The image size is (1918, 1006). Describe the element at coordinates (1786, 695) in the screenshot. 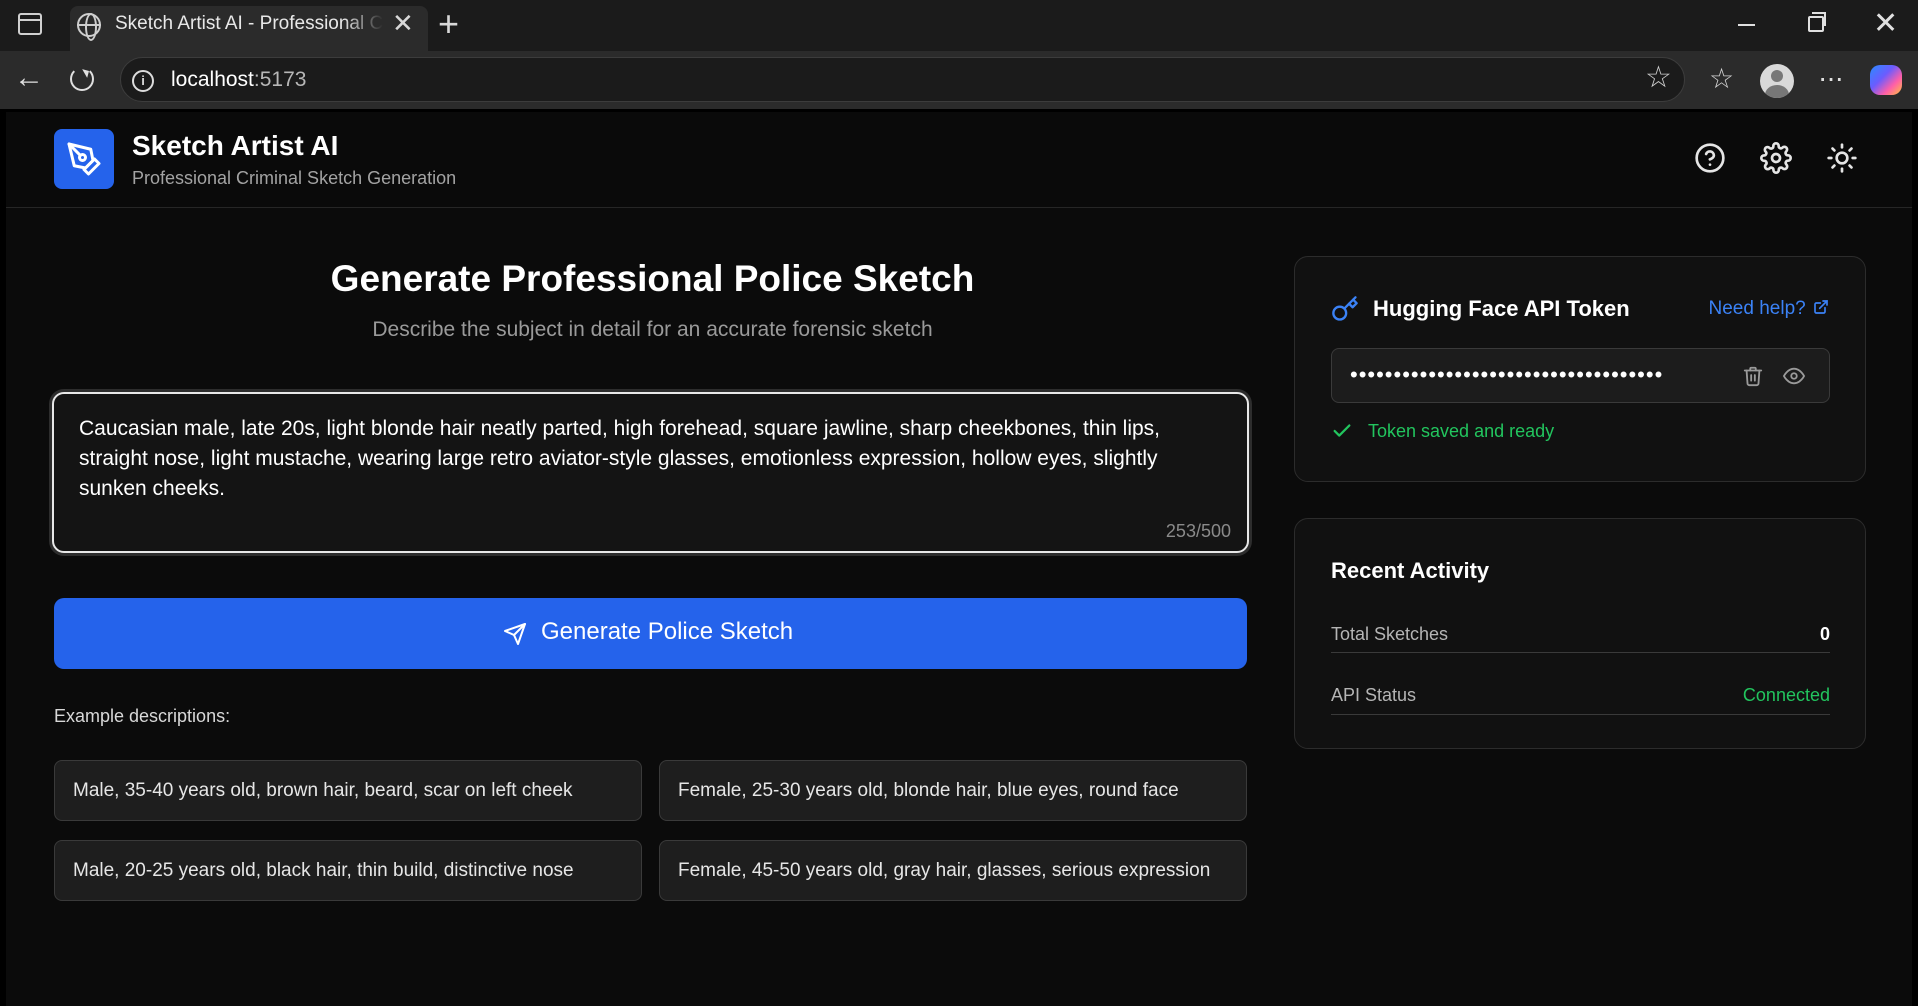

I see `api-status-value: Connected` at that location.